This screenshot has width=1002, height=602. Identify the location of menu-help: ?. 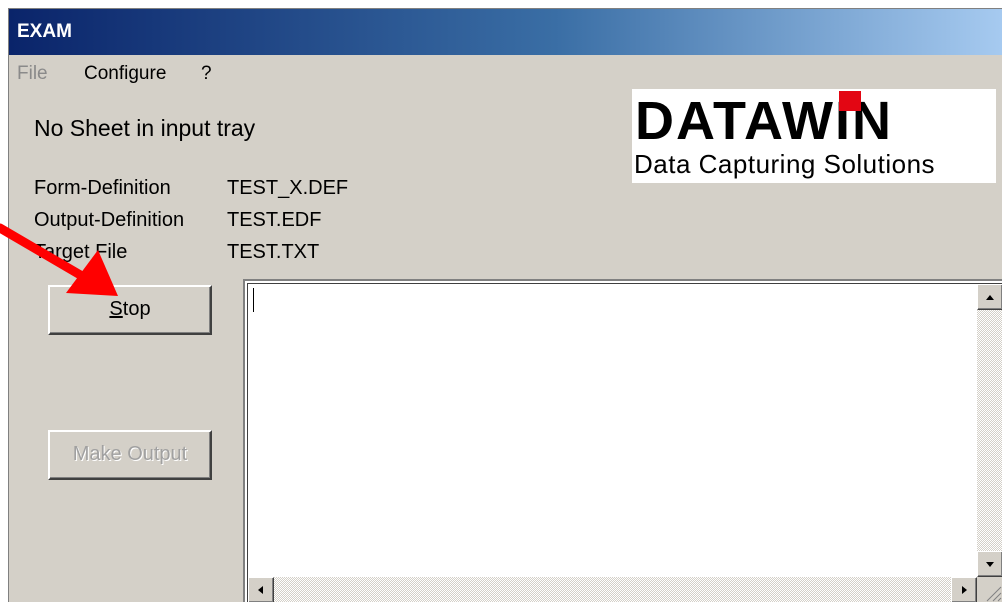
(206, 74).